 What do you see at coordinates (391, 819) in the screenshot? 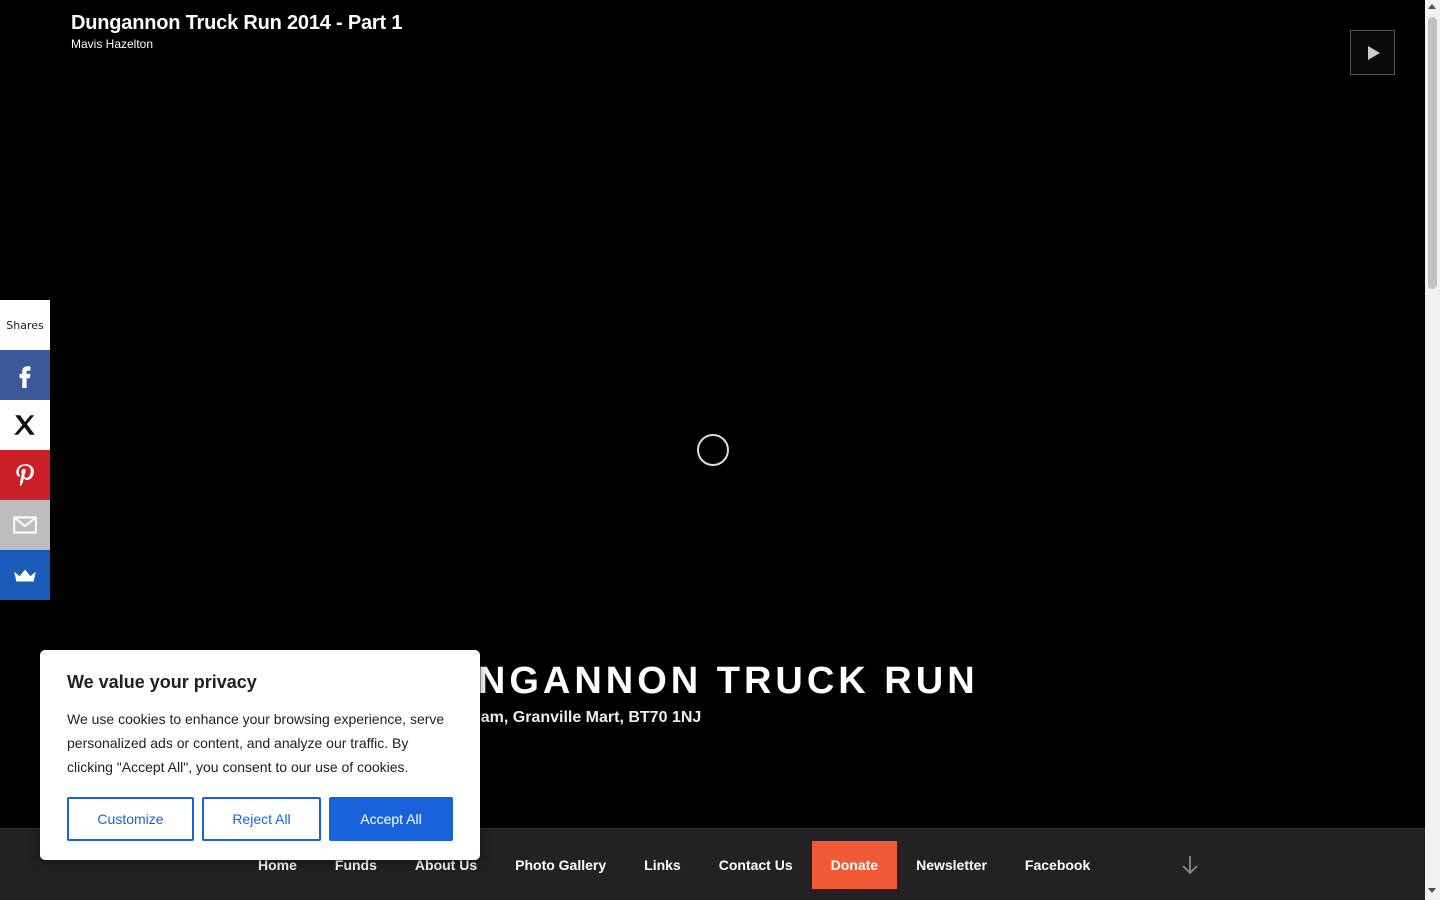
I see `accept-all-button: Accept All` at bounding box center [391, 819].